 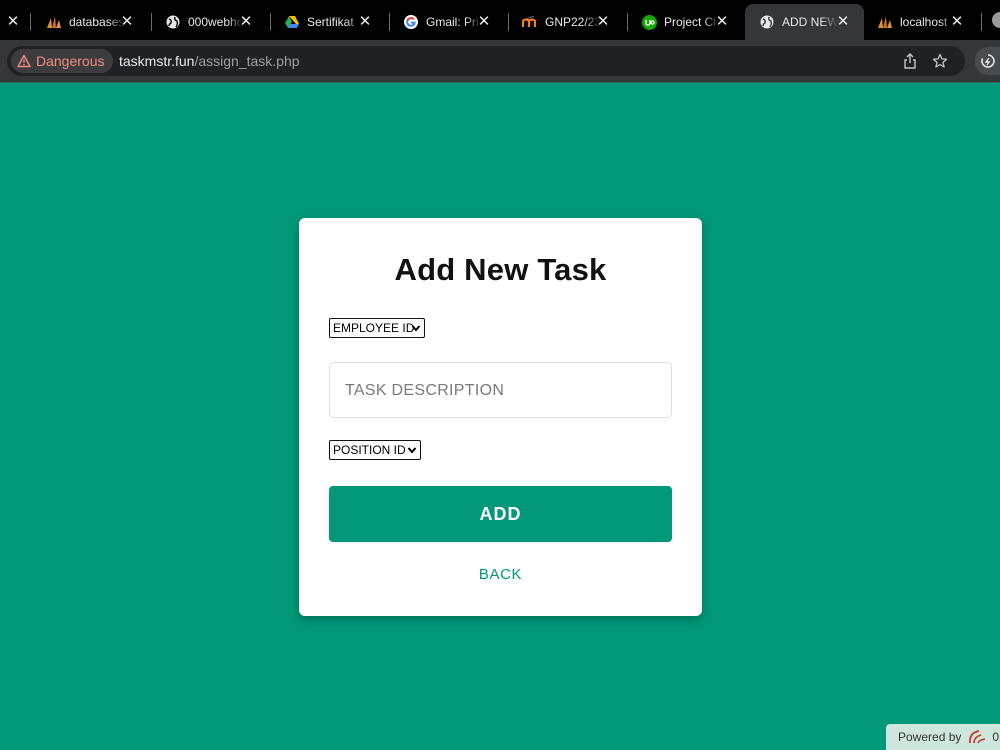 I want to click on tab-gnp: GNP22/23 ✕, so click(x=568, y=22).